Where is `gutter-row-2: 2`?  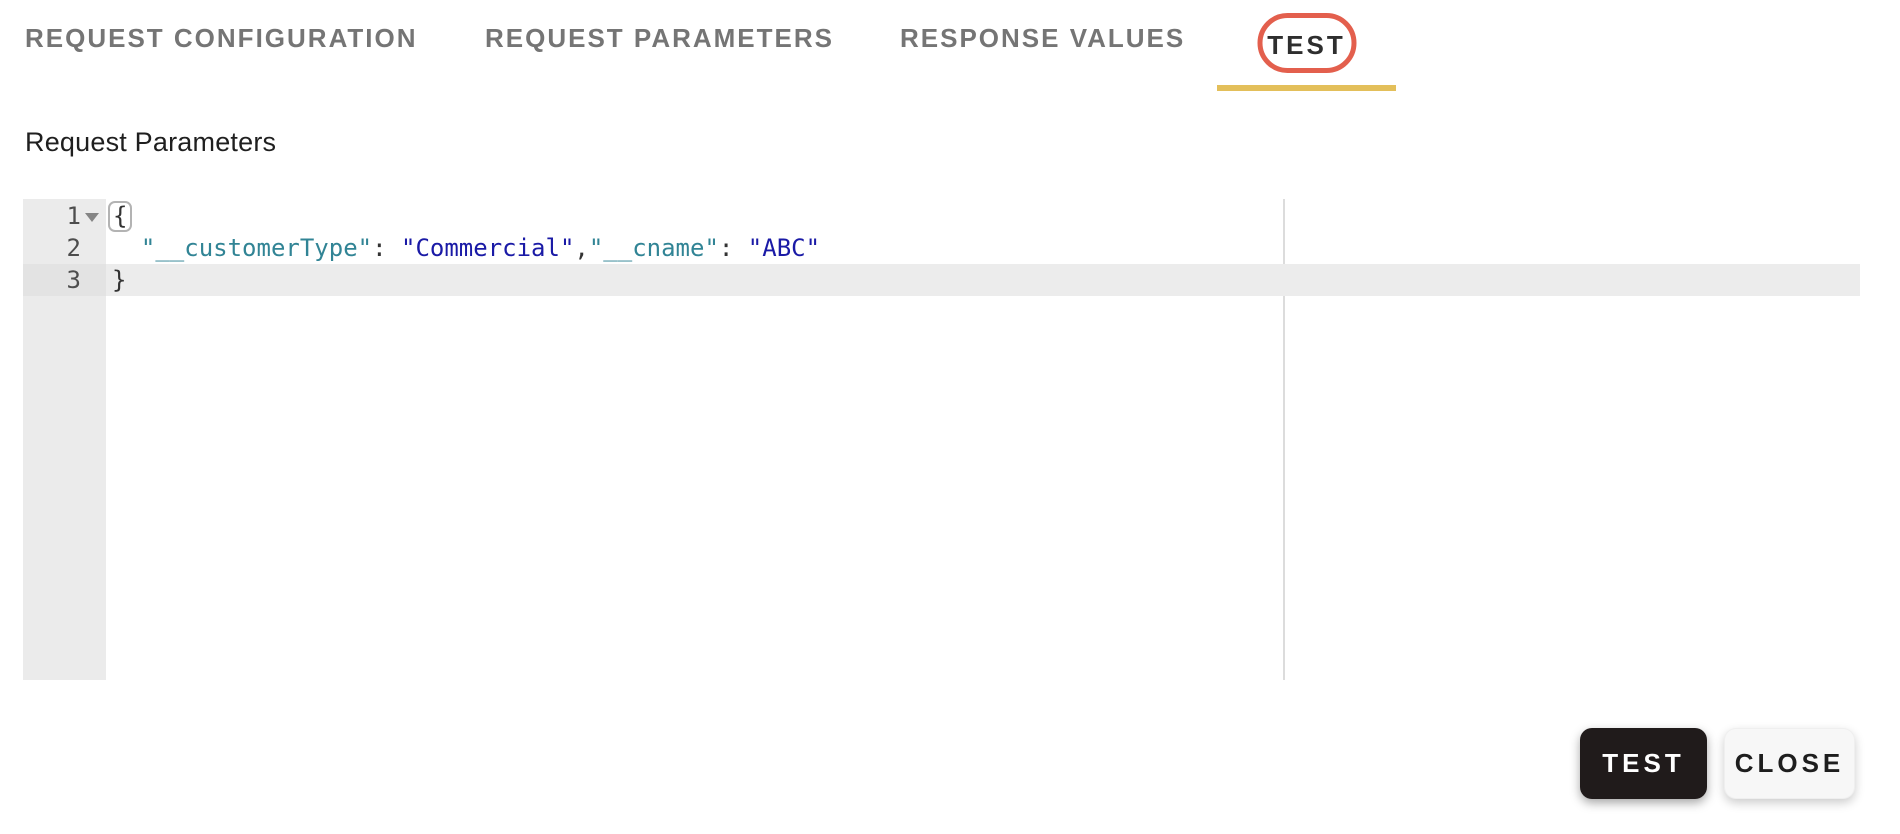
gutter-row-2: 2 is located at coordinates (64, 248).